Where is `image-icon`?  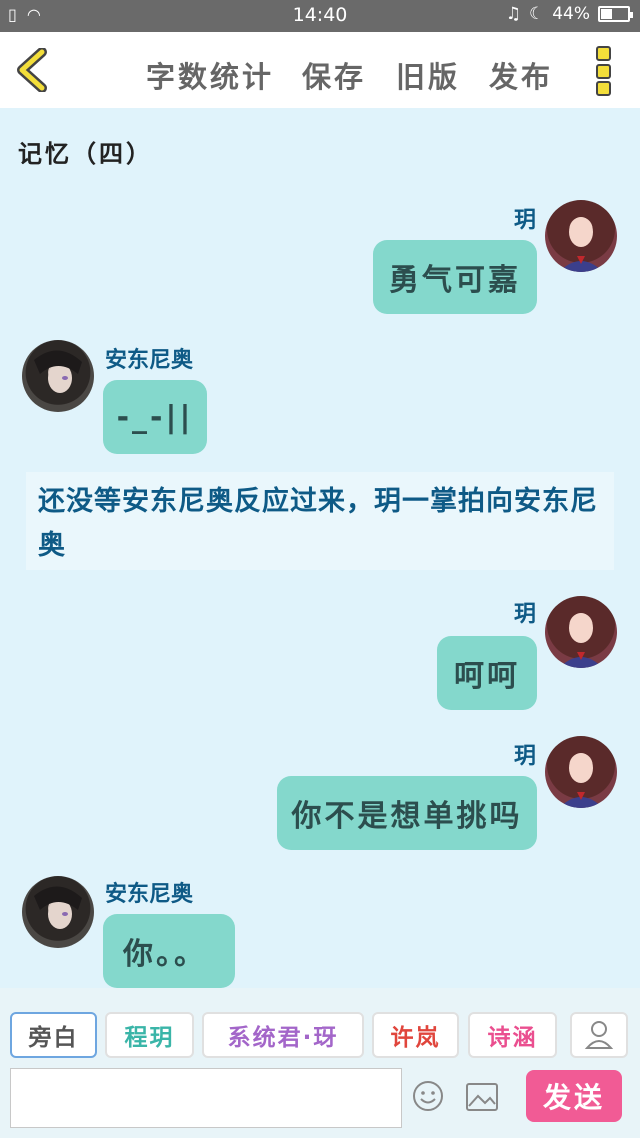
image-icon is located at coordinates (482, 1097).